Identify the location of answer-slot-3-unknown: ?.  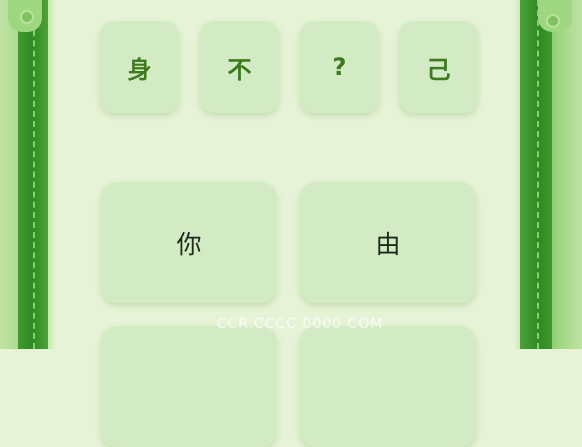
(339, 67).